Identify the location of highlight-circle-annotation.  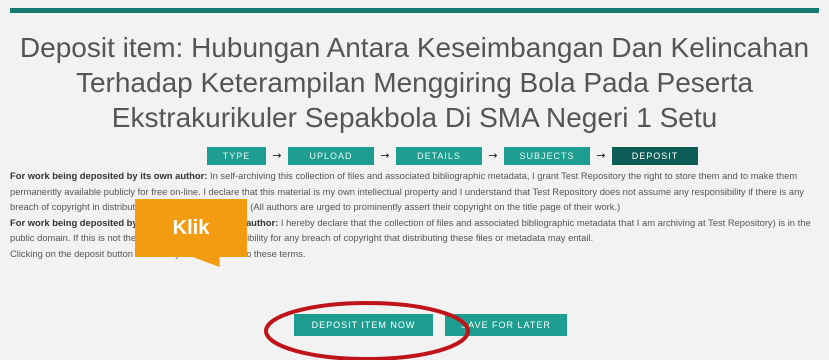
(367, 330).